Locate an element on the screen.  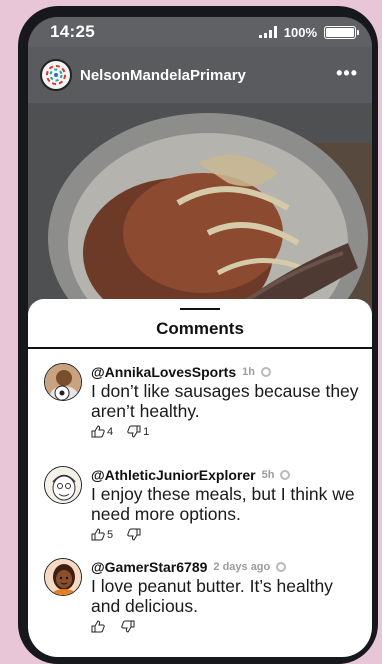
like-button is located at coordinates (99, 626).